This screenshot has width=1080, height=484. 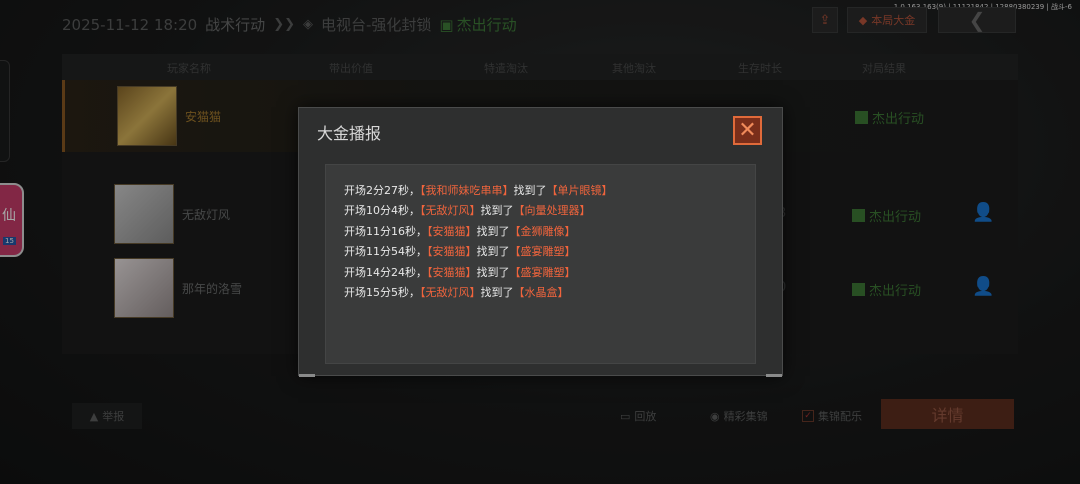 What do you see at coordinates (385, 231) in the screenshot?
I see `entry-time: 开场11分16秒，` at bounding box center [385, 231].